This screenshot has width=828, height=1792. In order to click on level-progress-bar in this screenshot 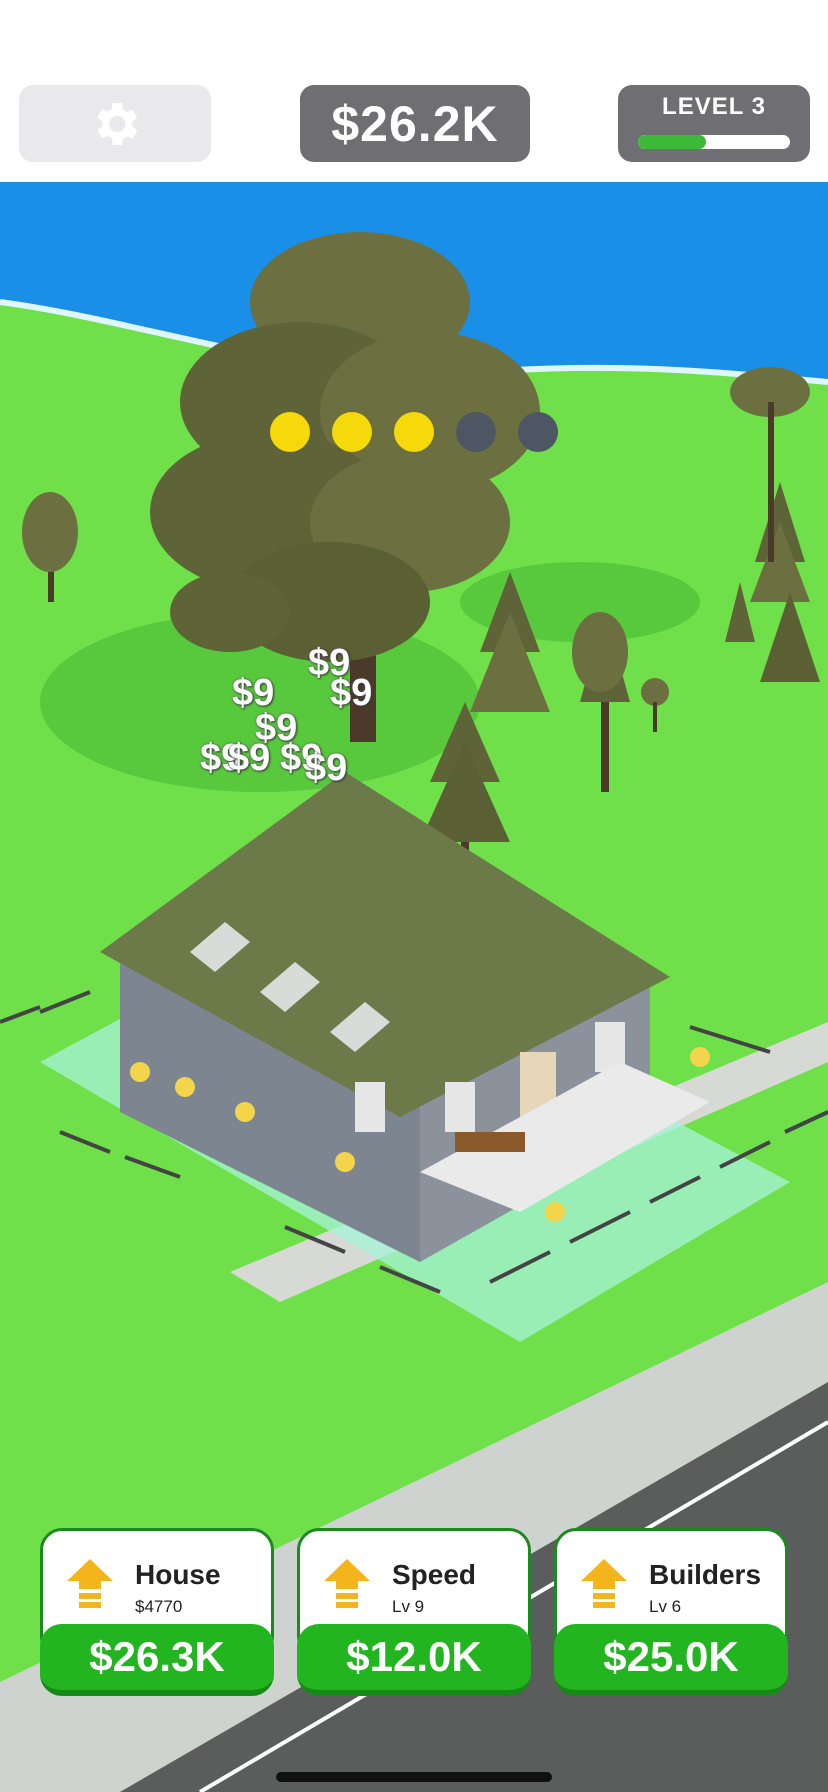, I will do `click(714, 142)`.